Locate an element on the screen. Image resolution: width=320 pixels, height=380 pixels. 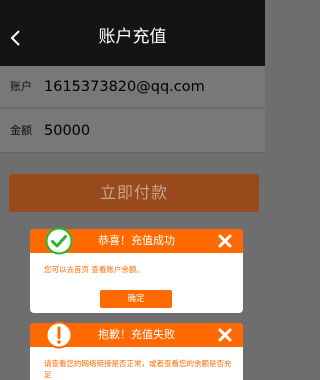
amount-row: 金额 50000 is located at coordinates (132, 131).